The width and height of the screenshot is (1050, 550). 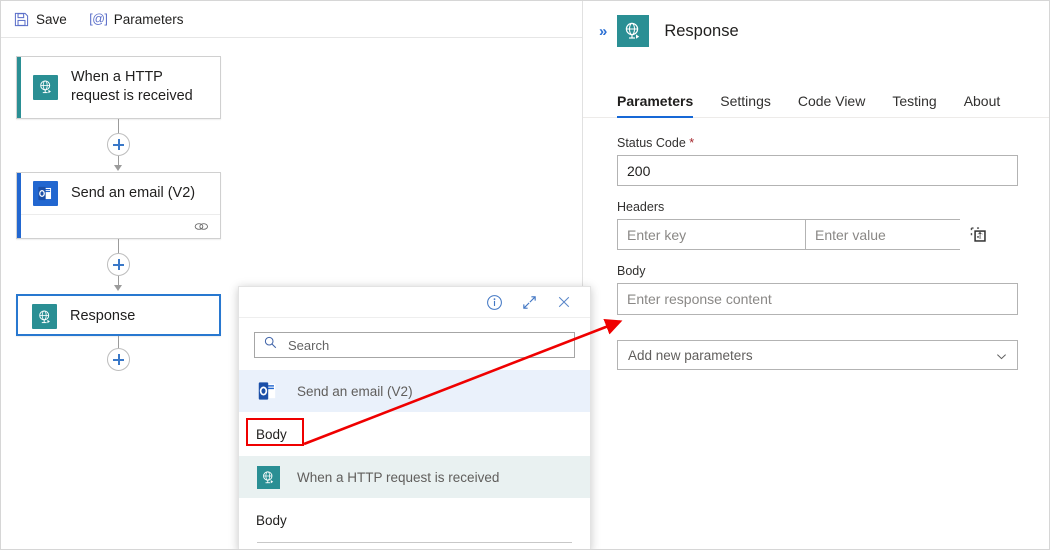 What do you see at coordinates (103, 316) in the screenshot?
I see `node-label: Response` at bounding box center [103, 316].